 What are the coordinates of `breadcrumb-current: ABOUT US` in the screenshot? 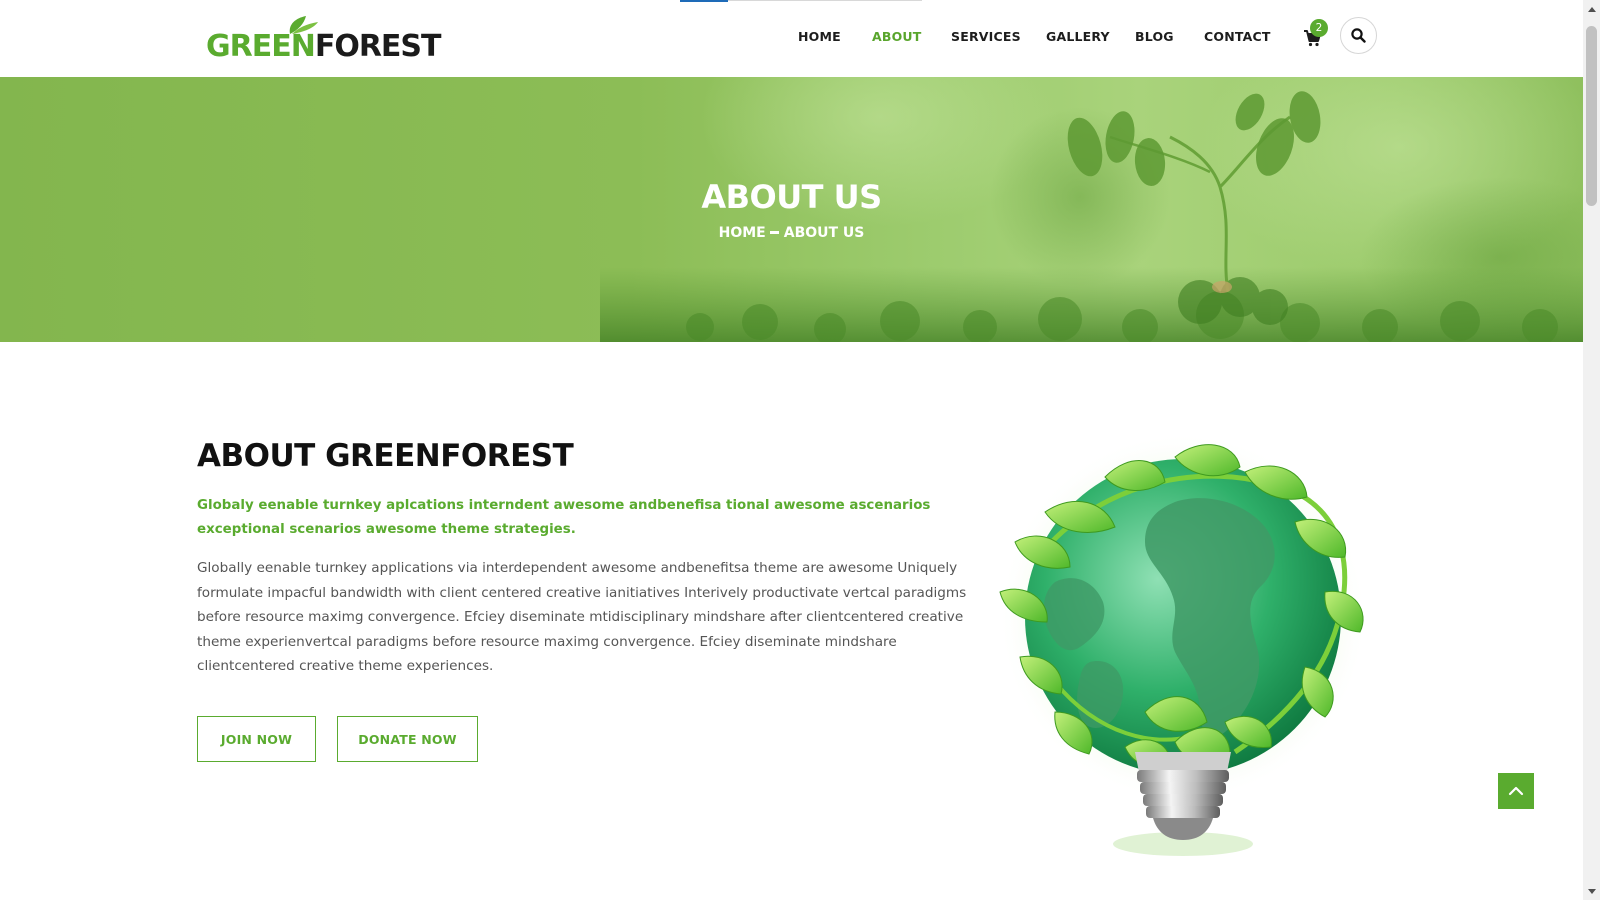 It's located at (824, 233).